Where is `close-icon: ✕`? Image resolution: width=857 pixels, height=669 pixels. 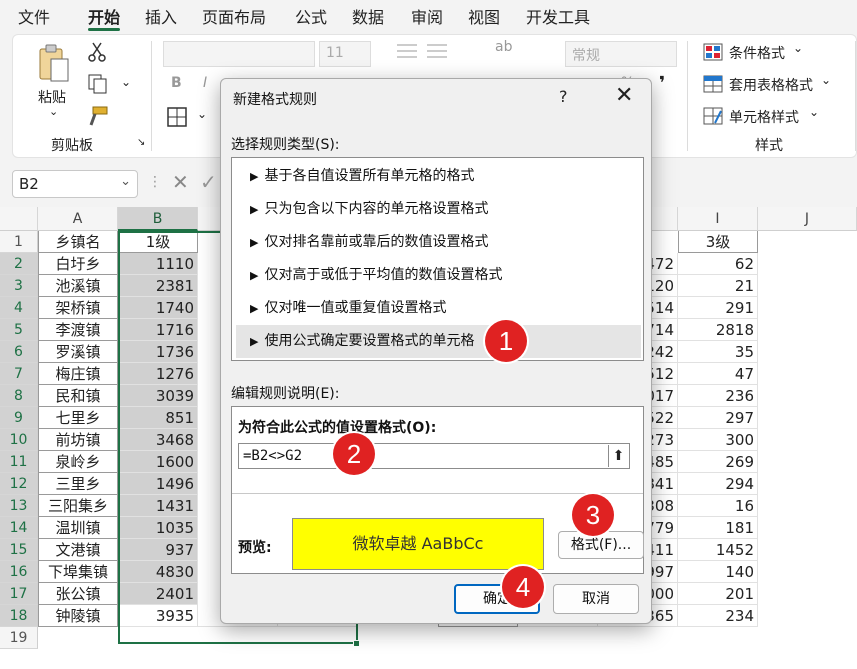
close-icon: ✕ is located at coordinates (624, 95).